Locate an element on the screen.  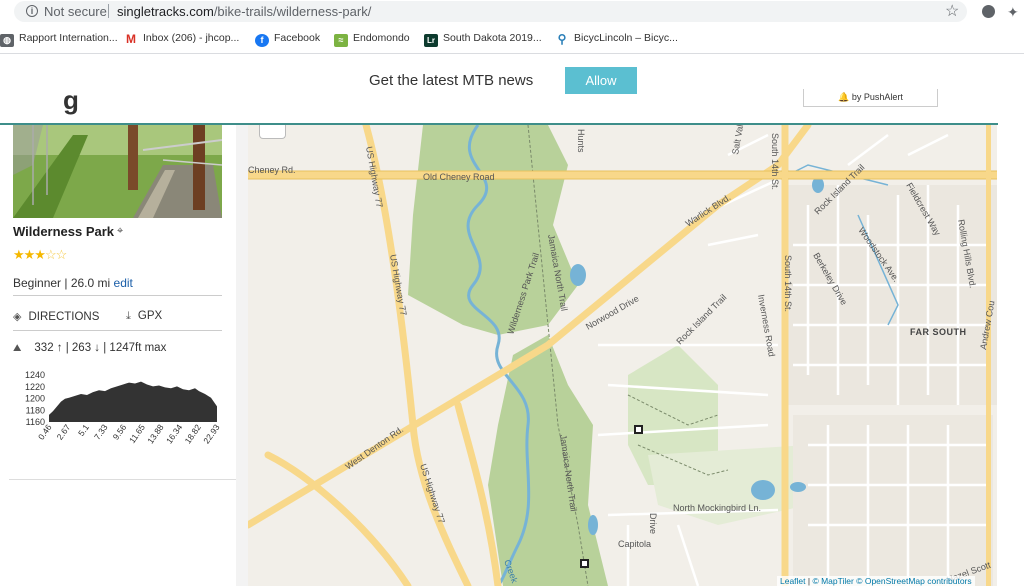
sidebar-divider is located at coordinates (123, 479).